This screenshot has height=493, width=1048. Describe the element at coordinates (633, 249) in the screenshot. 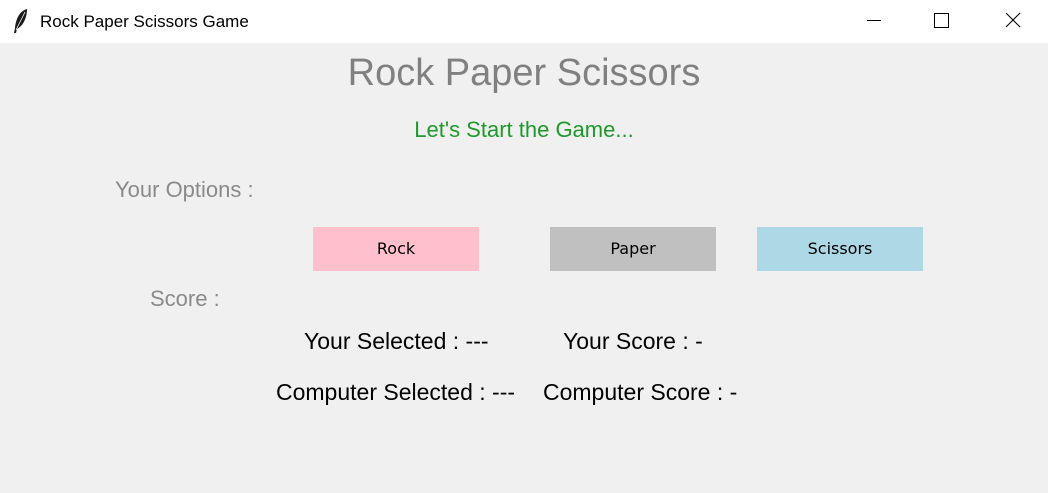

I see `paper-button: Paper` at that location.